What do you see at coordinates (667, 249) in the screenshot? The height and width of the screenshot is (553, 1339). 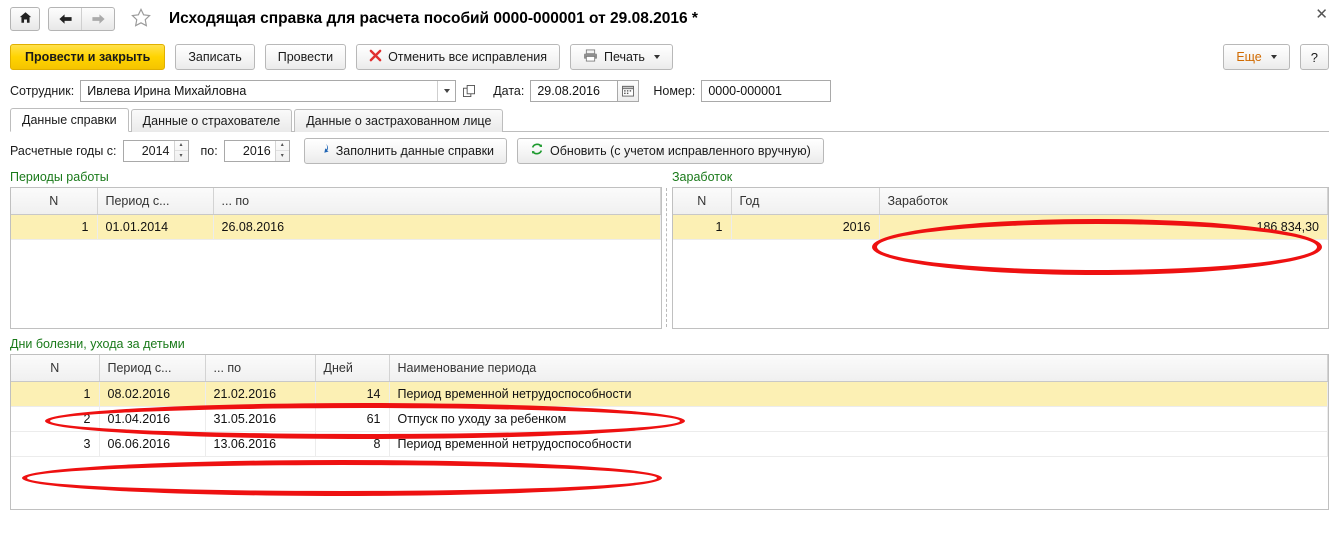 I see `panel-splitter` at bounding box center [667, 249].